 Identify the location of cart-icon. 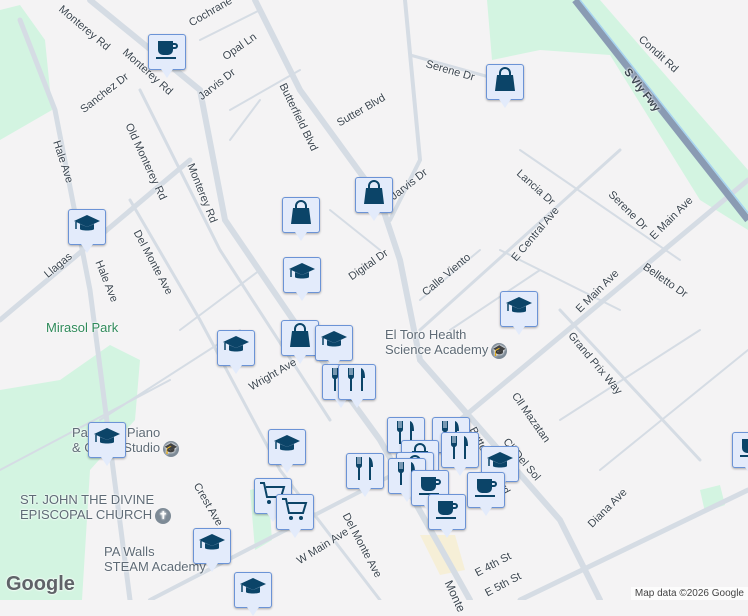
(295, 512).